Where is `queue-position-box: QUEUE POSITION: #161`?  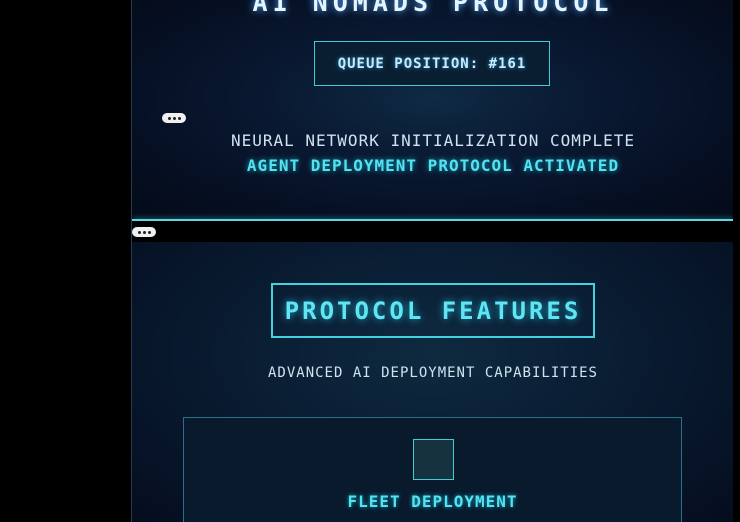 queue-position-box: QUEUE POSITION: #161 is located at coordinates (432, 63).